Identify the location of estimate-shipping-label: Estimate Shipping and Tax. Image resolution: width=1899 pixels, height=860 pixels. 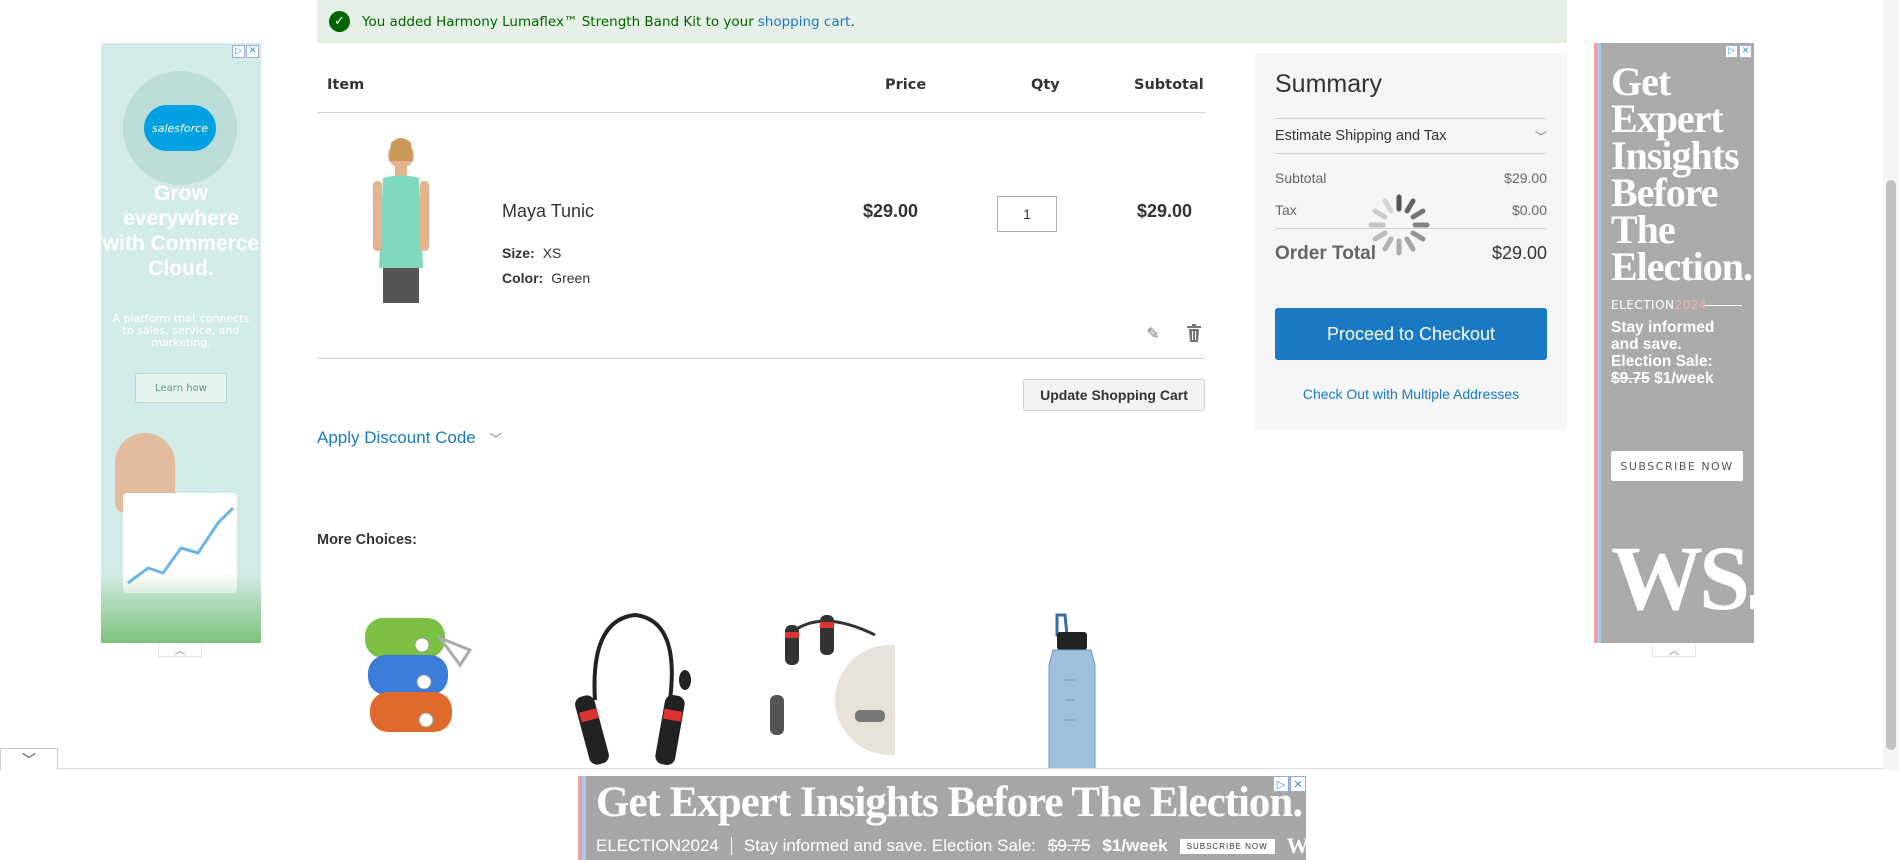
(1361, 136).